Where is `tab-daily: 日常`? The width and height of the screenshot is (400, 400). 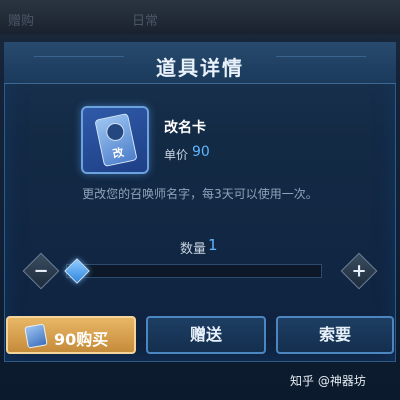
tab-daily: 日常 is located at coordinates (145, 19).